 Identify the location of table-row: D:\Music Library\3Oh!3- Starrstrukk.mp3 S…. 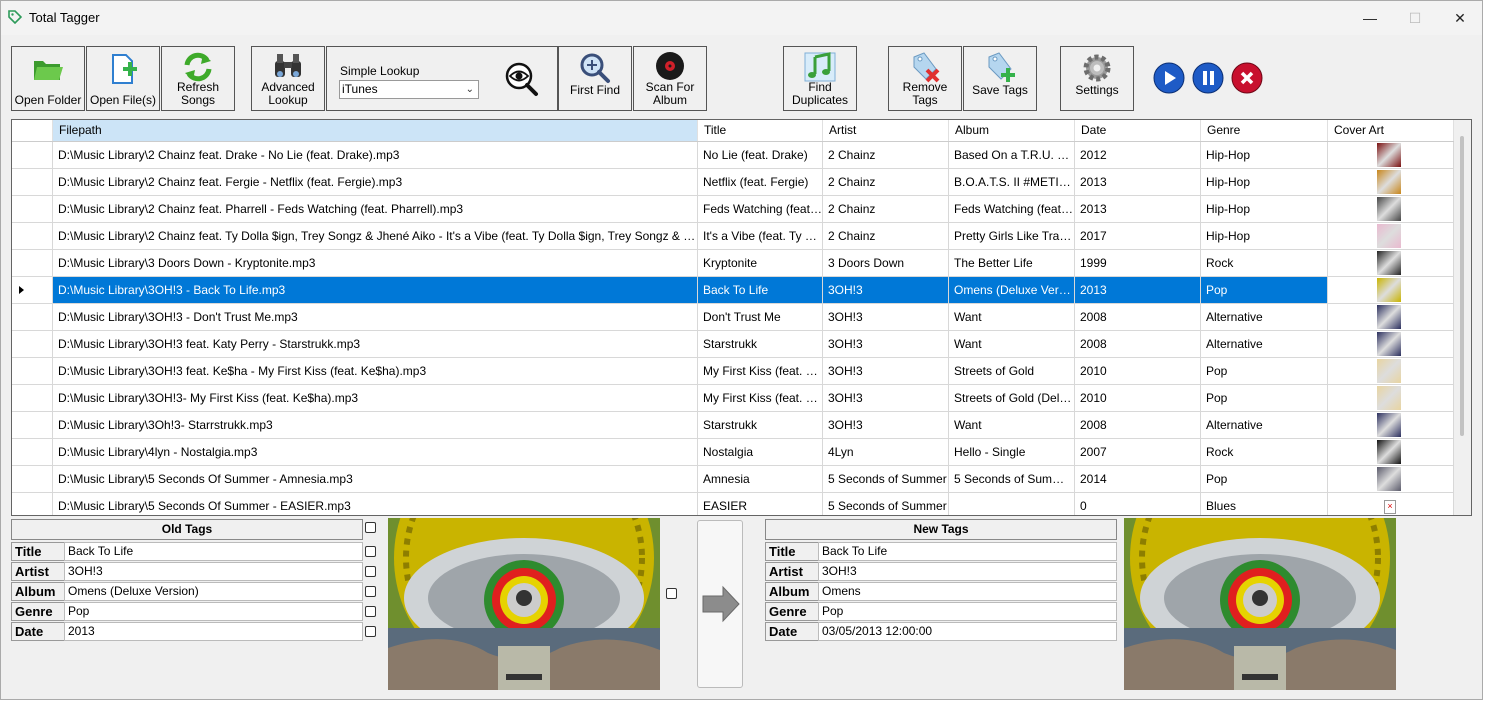
(733, 425).